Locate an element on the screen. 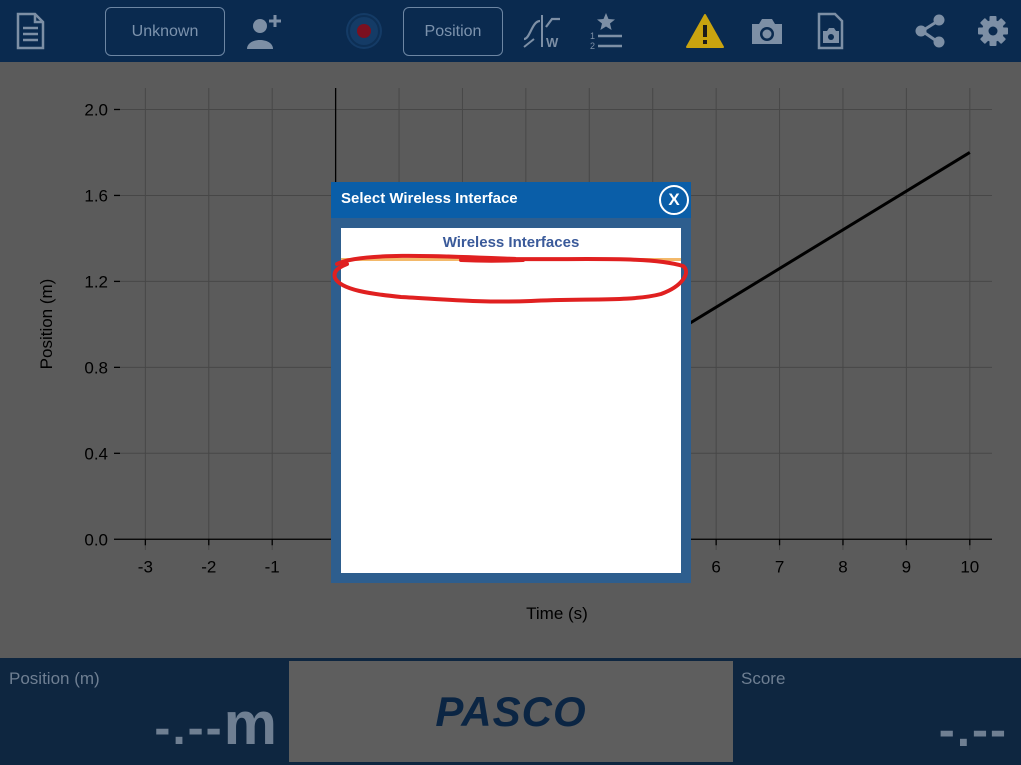 The height and width of the screenshot is (765, 1021). position-display-value: -.--m is located at coordinates (215, 723).